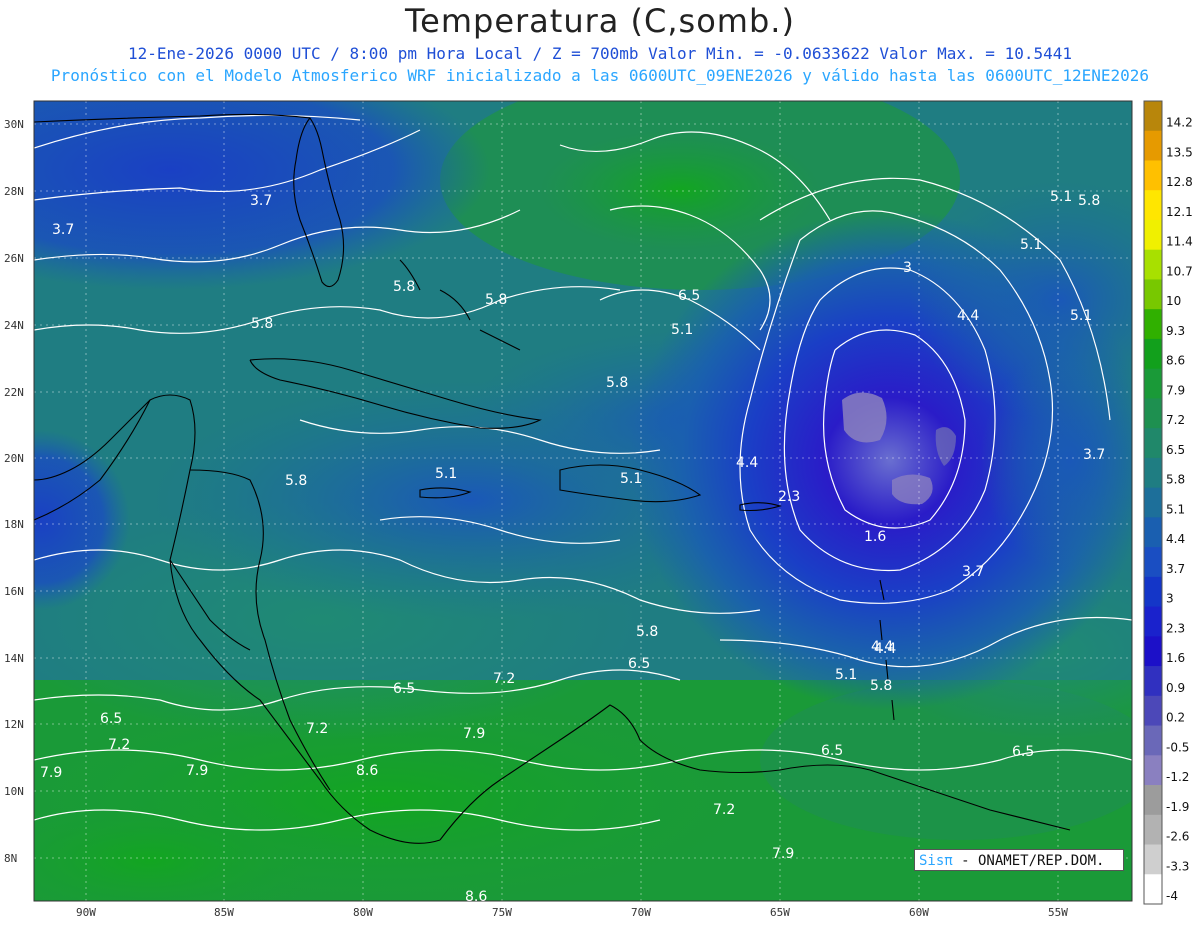 Image resolution: width=1200 pixels, height=927 pixels. Describe the element at coordinates (572, 912) in the screenshot. I see `longitude-axis: 90W 85W 80W 75W 70W 65W 60W 55W` at that location.